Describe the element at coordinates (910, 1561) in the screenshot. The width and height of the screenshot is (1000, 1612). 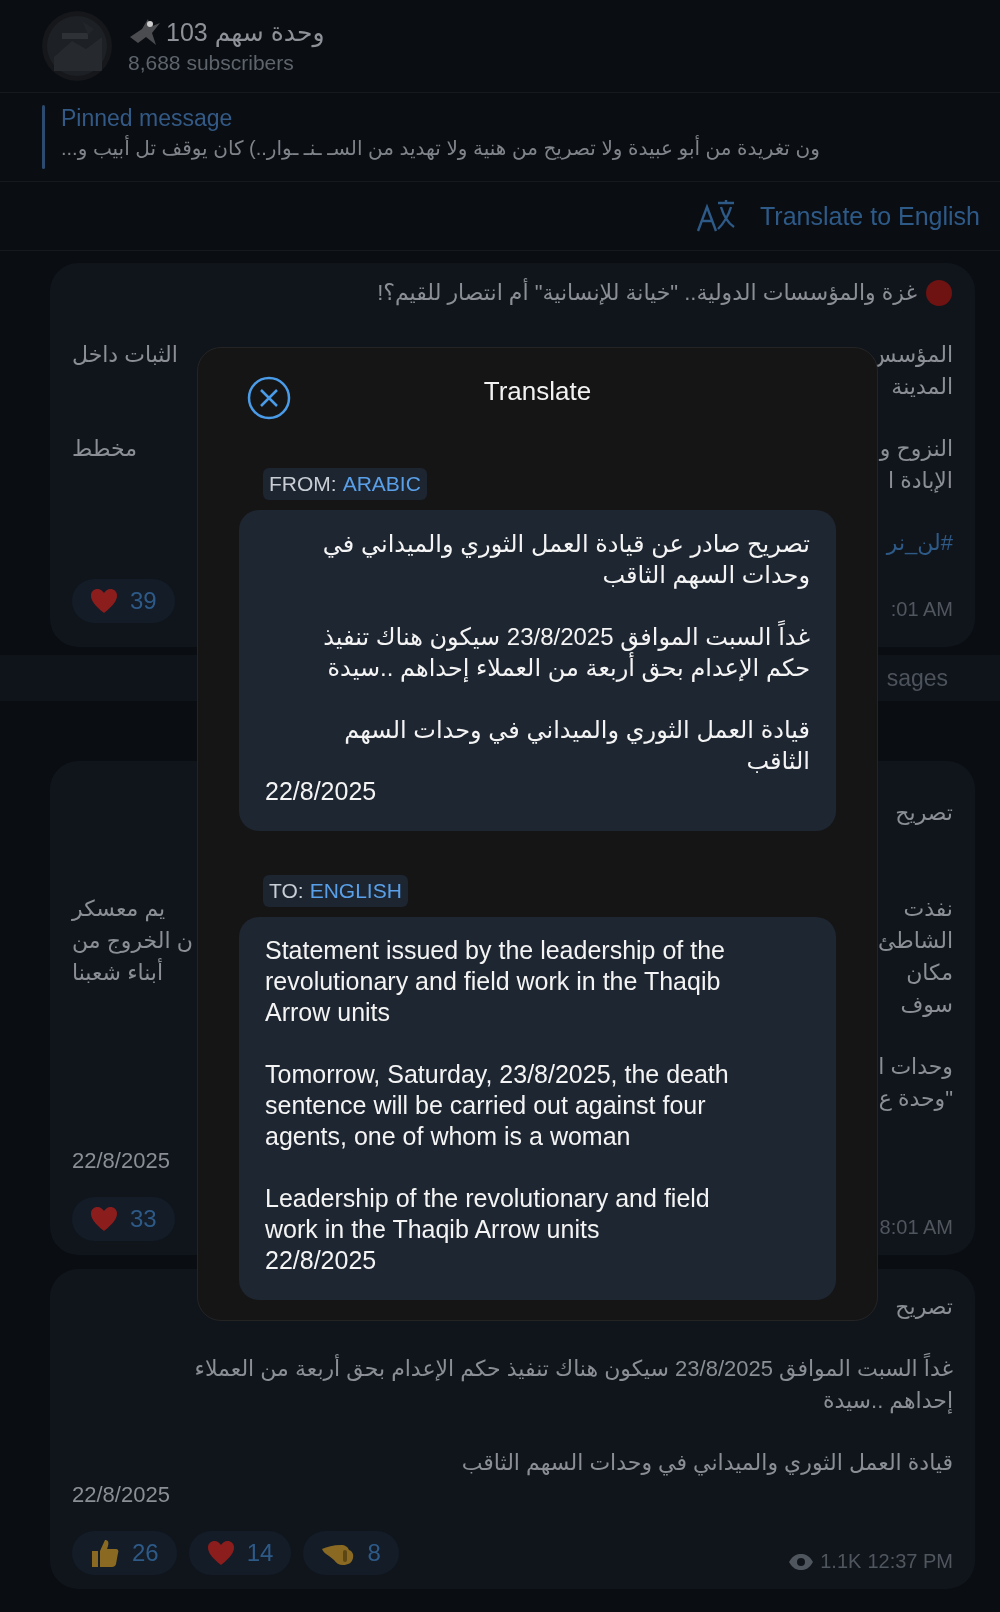
I see `message-time: 12:37 PM` at that location.